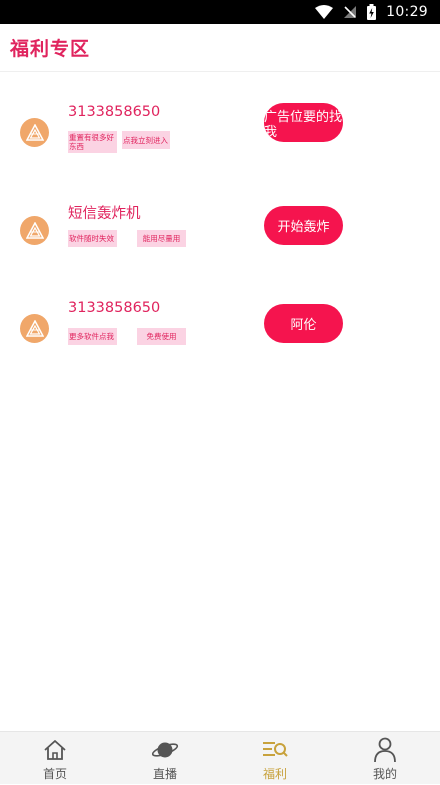 The image size is (440, 785). Describe the element at coordinates (324, 12) in the screenshot. I see `wifi-icon` at that location.